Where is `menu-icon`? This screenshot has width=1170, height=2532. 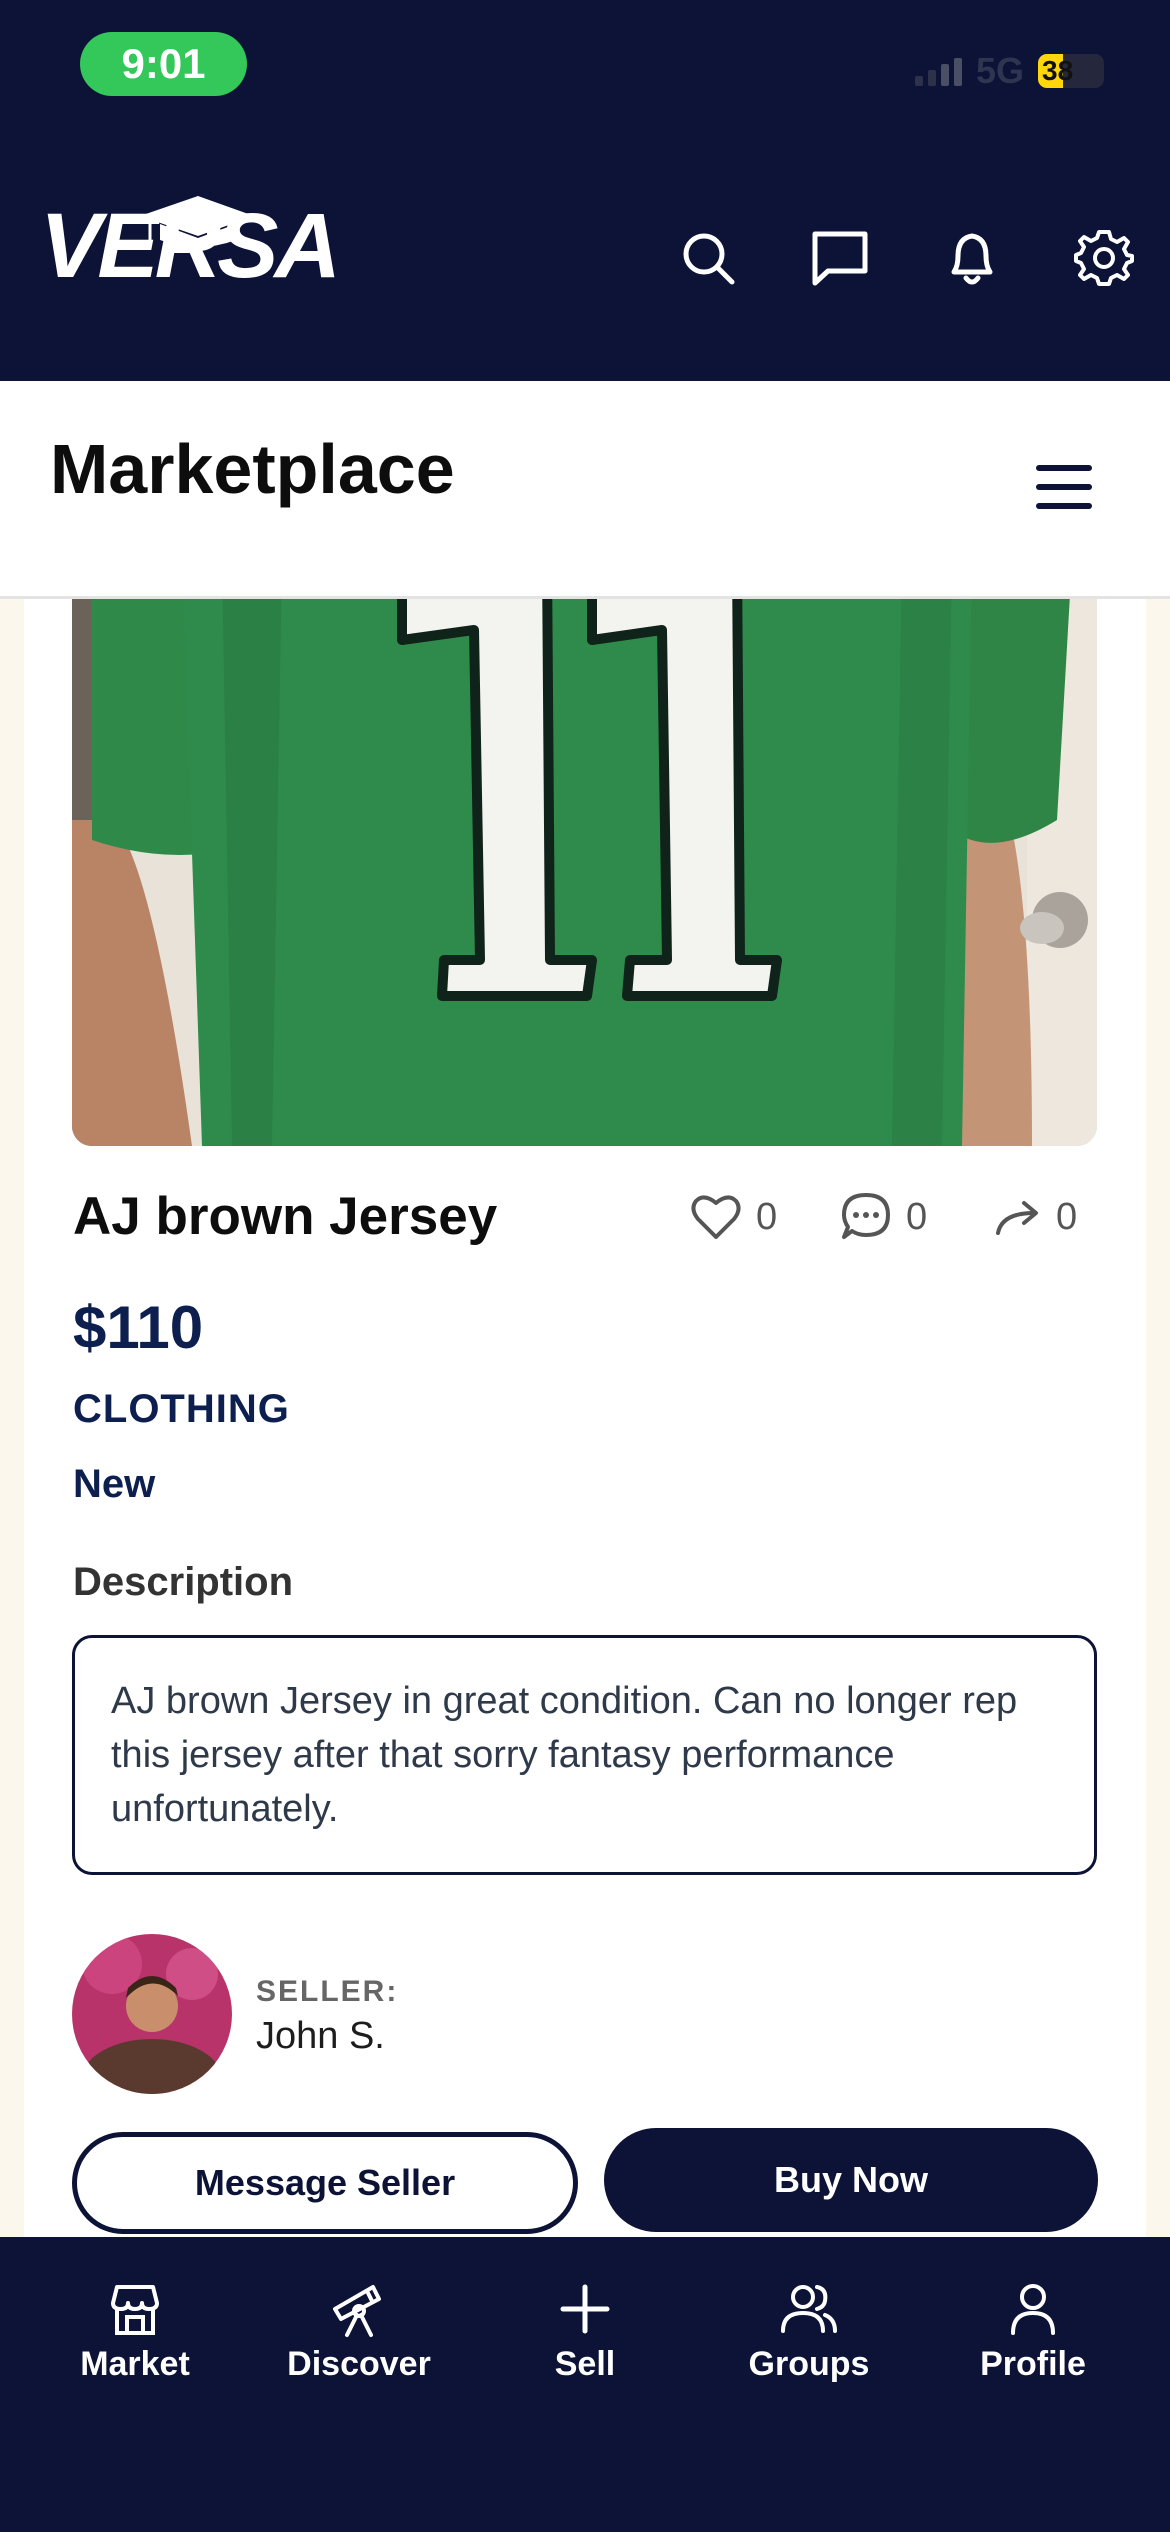 menu-icon is located at coordinates (1064, 487).